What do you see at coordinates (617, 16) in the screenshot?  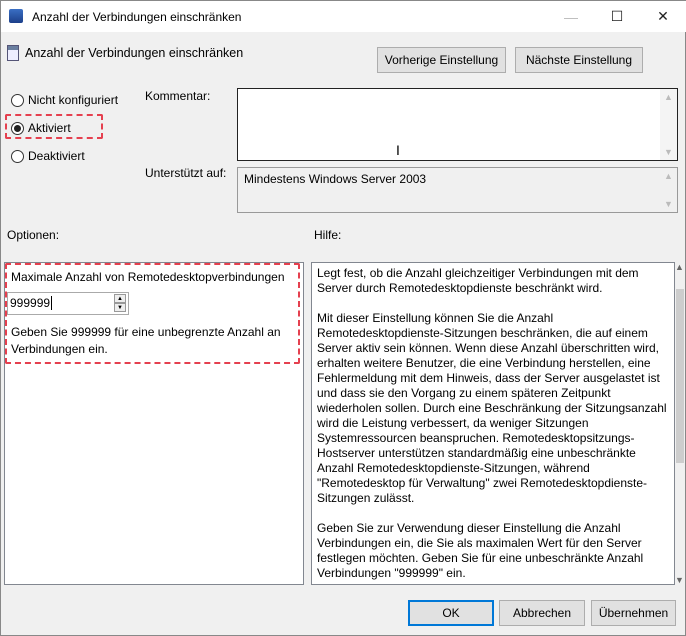 I see `maximize-button: ☐` at bounding box center [617, 16].